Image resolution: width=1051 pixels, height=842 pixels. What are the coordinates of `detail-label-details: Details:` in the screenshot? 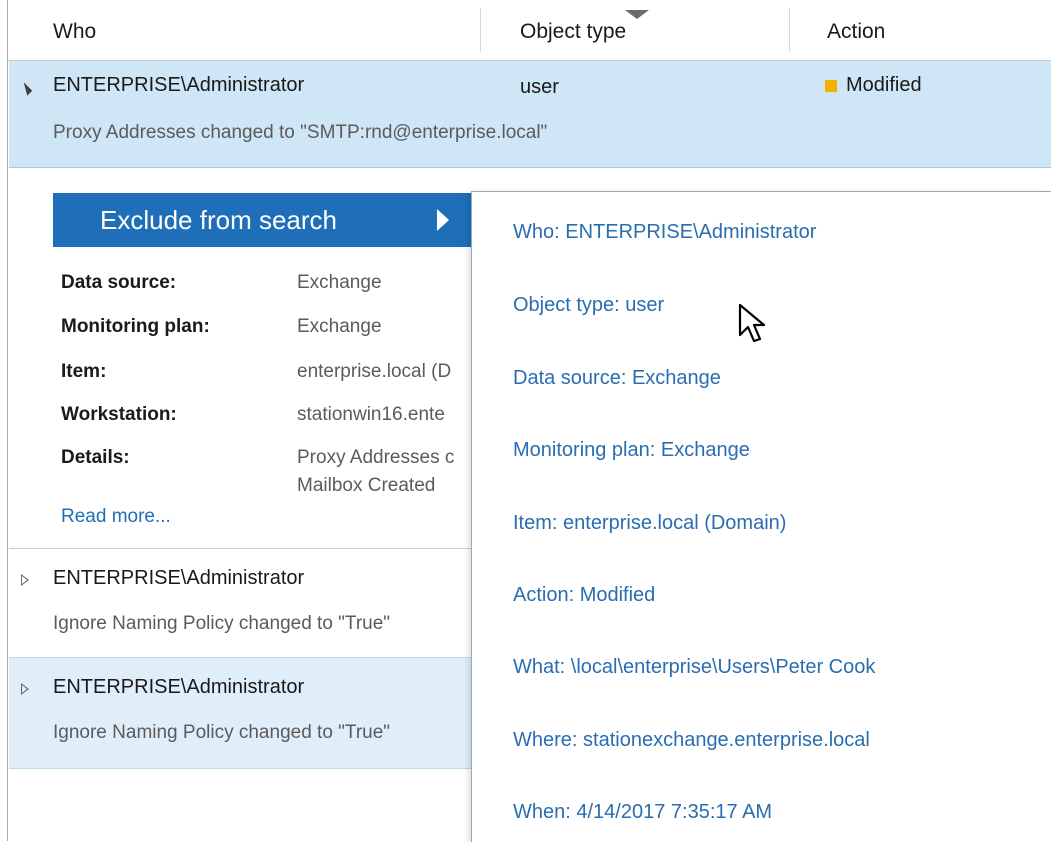 It's located at (95, 457).